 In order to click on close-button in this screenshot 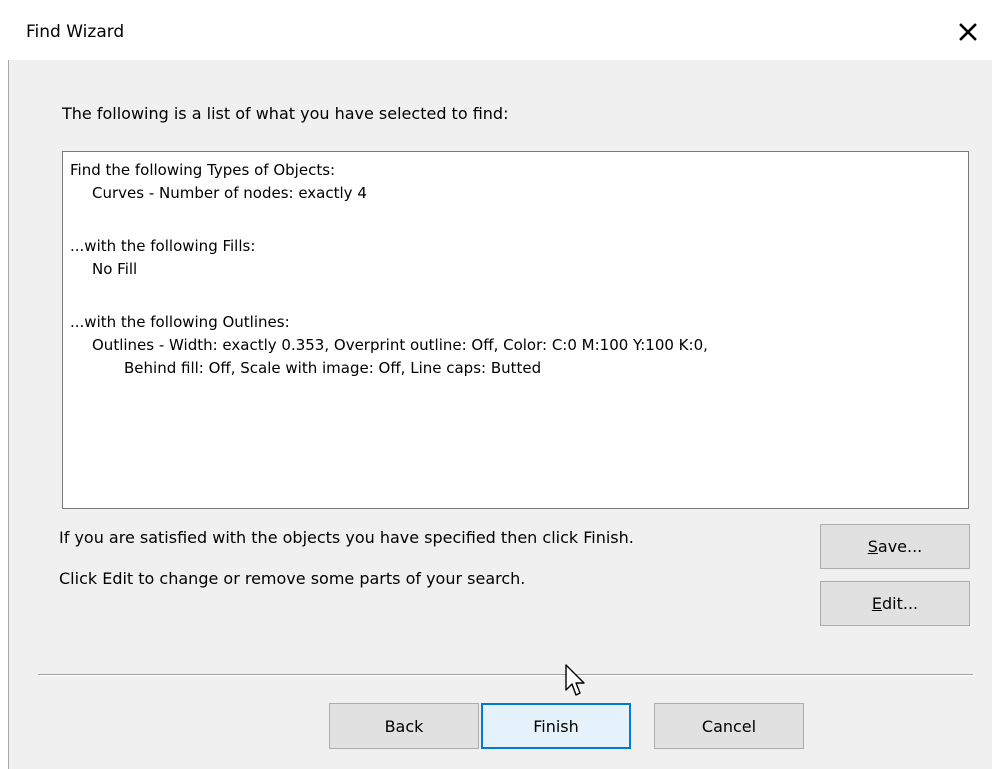, I will do `click(968, 32)`.